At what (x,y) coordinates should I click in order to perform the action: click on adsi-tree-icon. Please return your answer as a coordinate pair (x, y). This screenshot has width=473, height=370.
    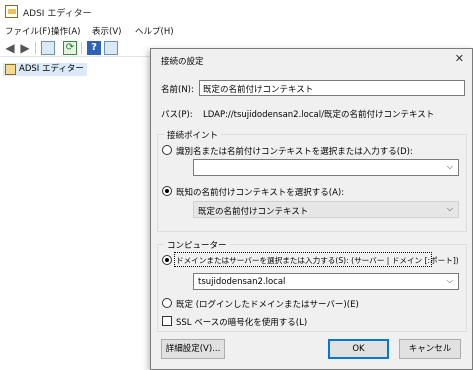
    Looking at the image, I should click on (10, 69).